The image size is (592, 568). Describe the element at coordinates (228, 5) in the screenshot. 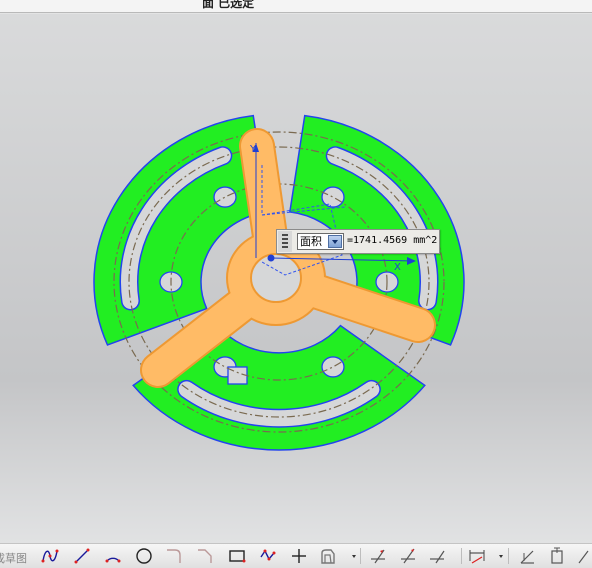

I see `selection-status: 面 已选定` at that location.